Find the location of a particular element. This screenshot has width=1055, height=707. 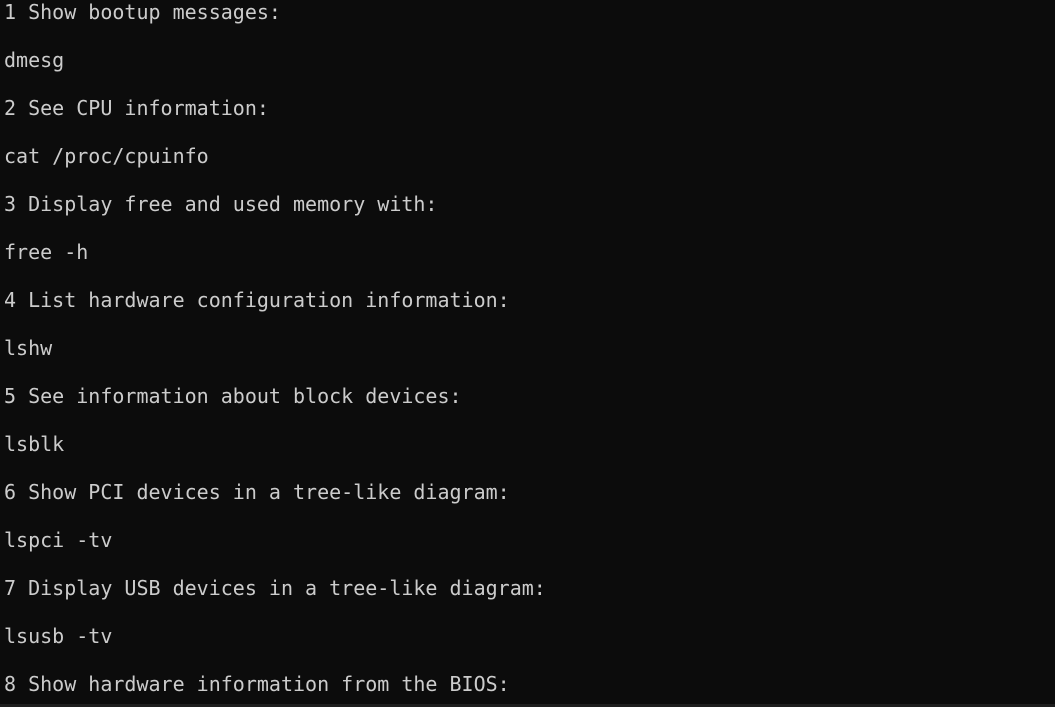

command-line-1: dmesg is located at coordinates (34, 60).